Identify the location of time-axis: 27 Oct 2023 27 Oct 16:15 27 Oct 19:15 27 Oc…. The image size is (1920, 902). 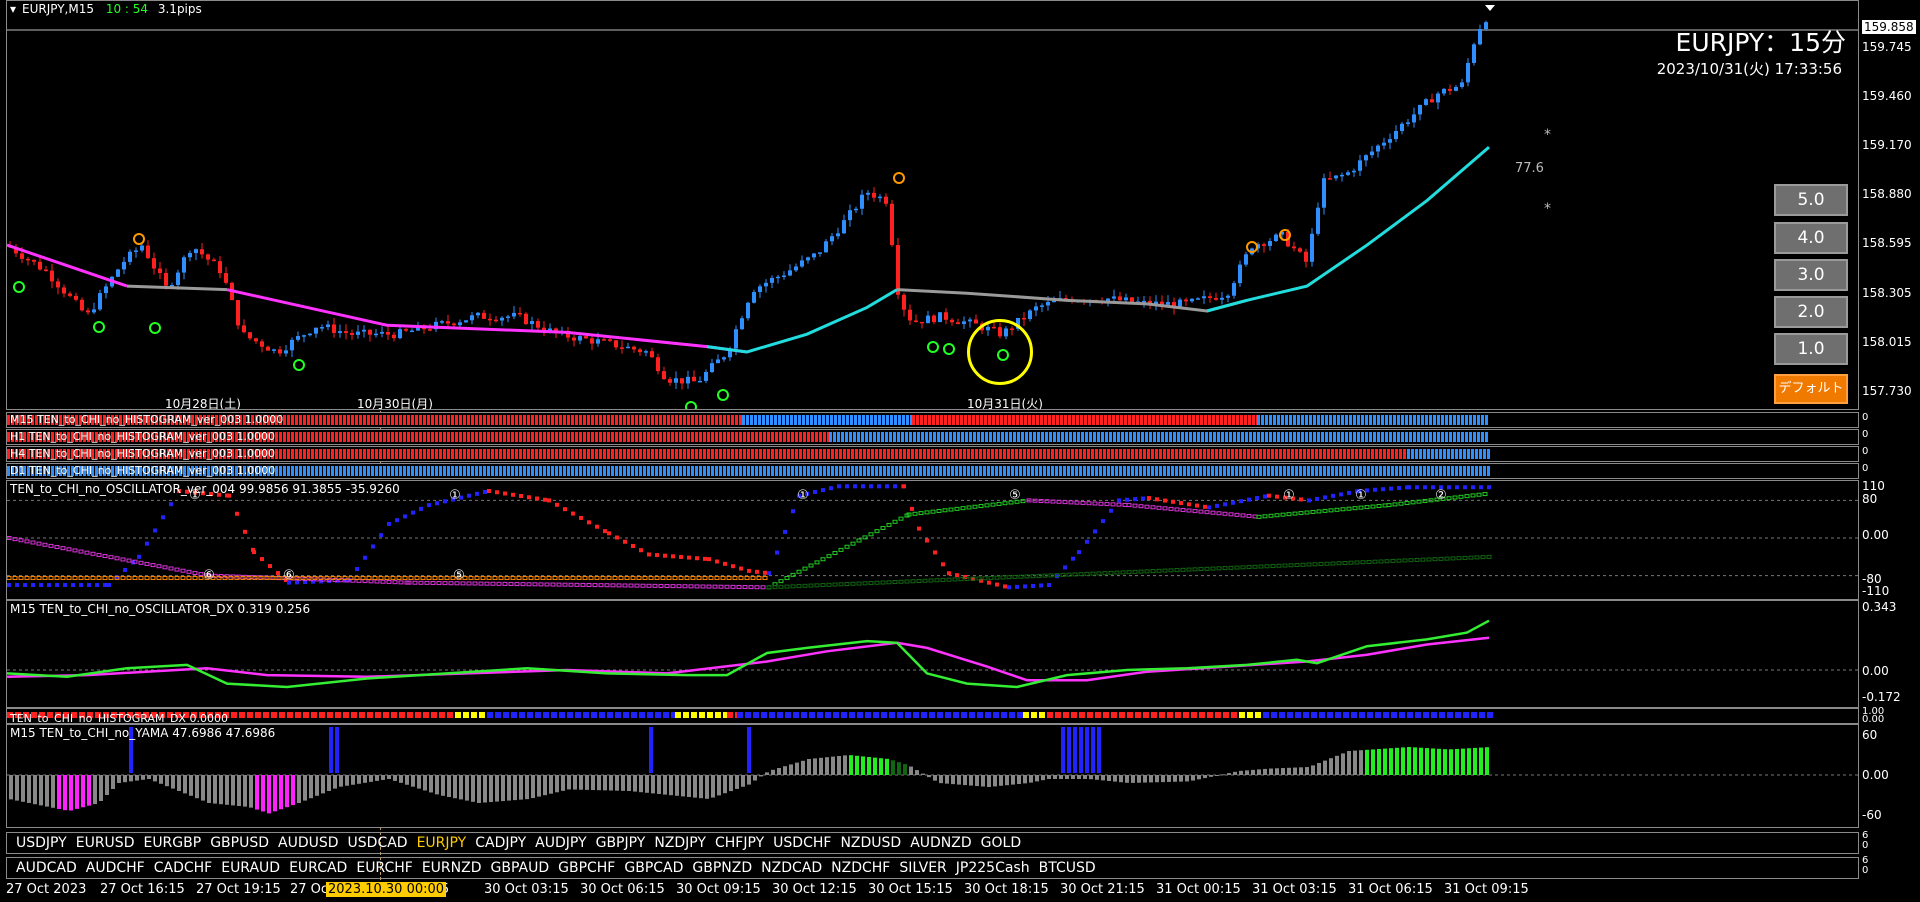
(960, 891).